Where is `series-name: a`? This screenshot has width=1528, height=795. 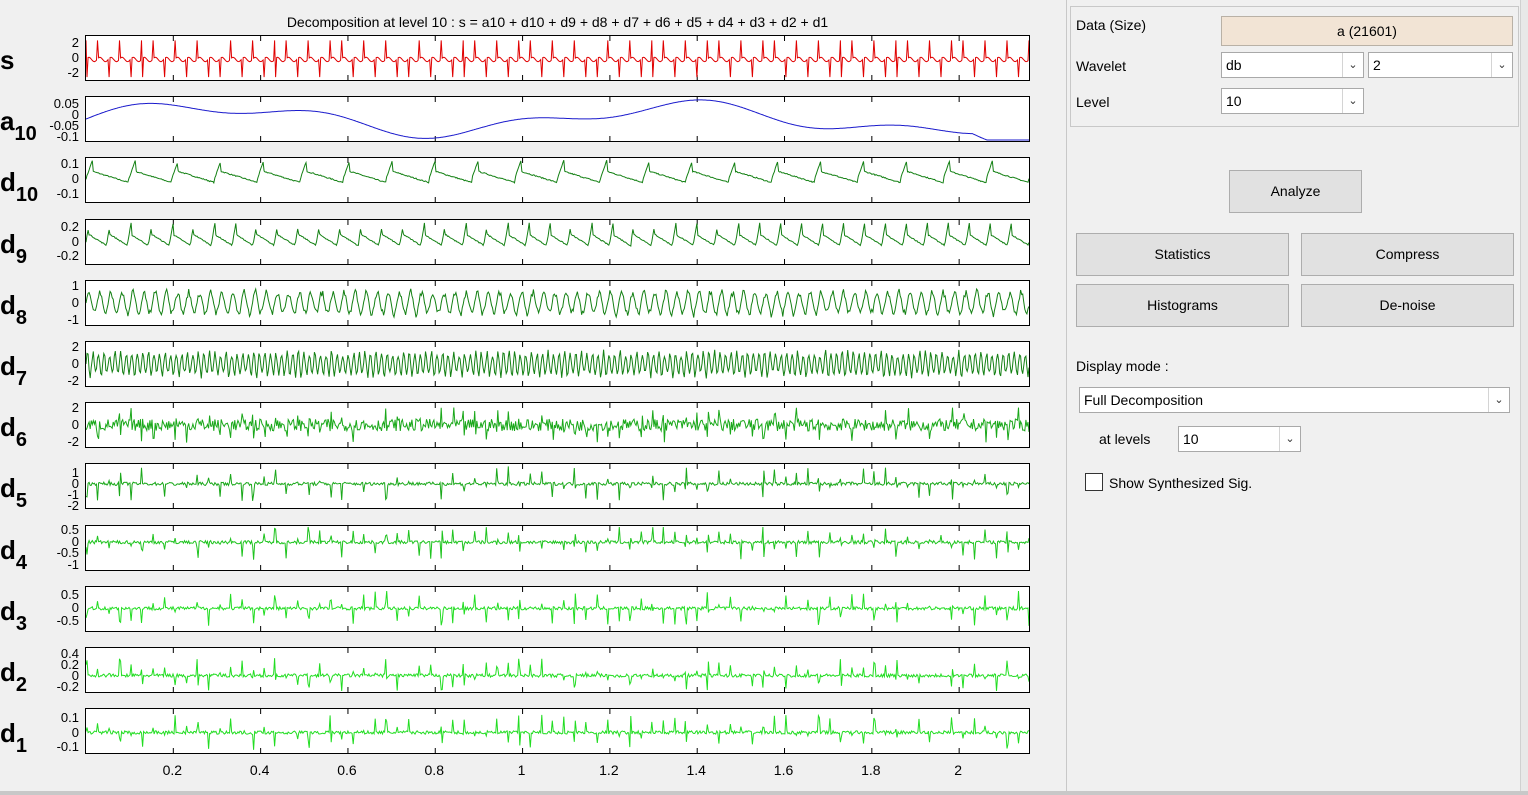 series-name: a is located at coordinates (7, 121).